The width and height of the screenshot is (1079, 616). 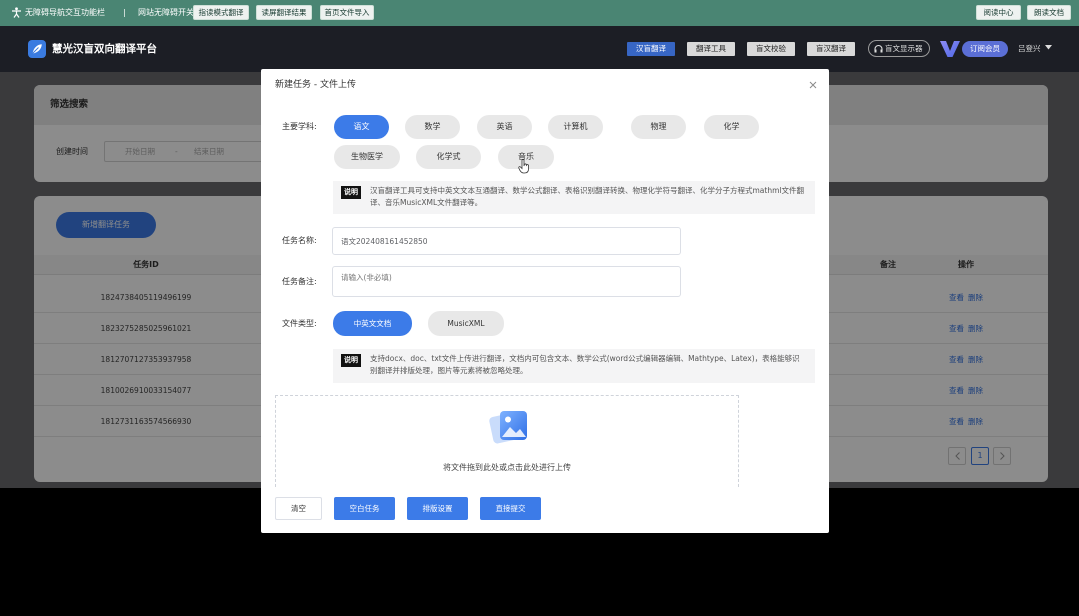 What do you see at coordinates (284, 12) in the screenshot?
I see `screen-read-button: 读屏翻译结果` at bounding box center [284, 12].